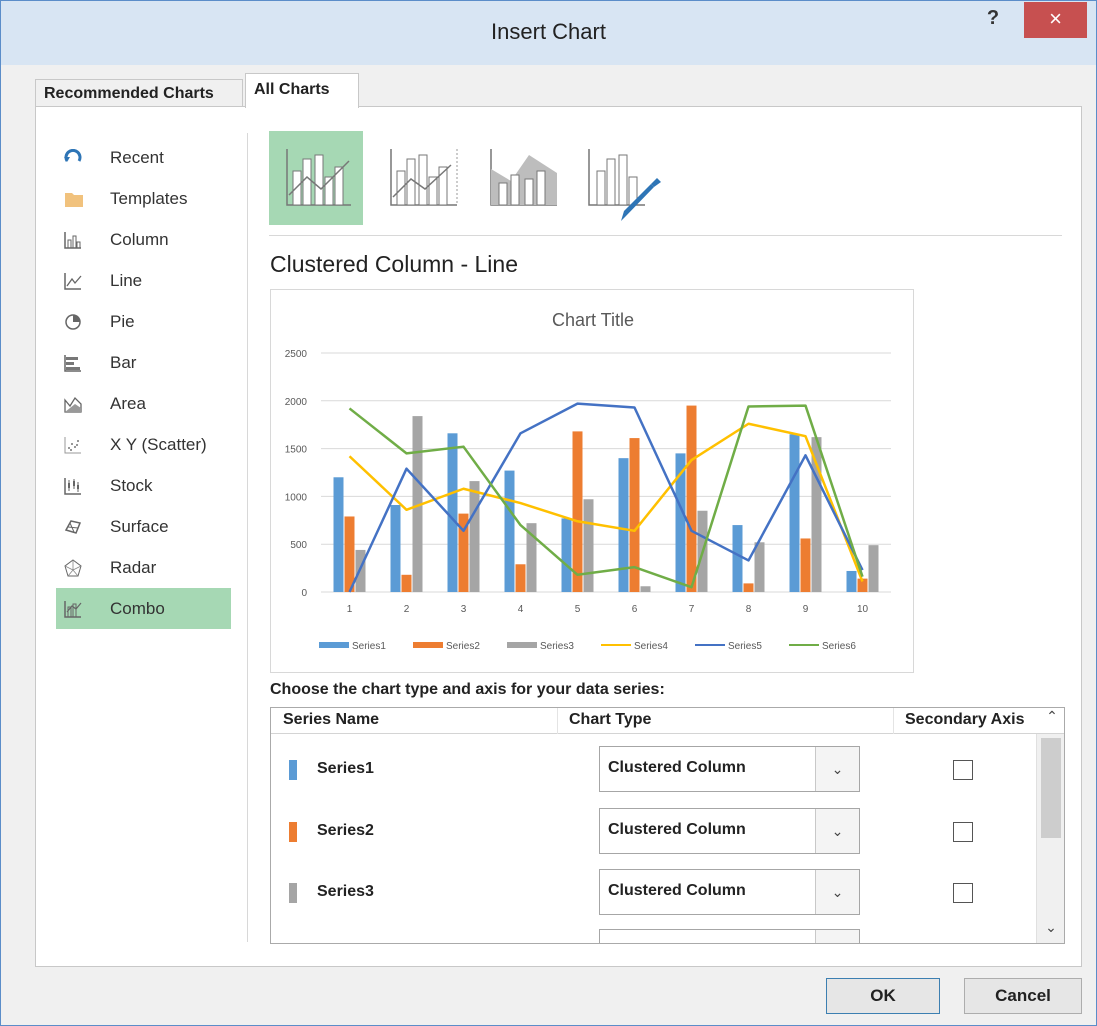 This screenshot has height=1026, width=1097. I want to click on surface-chart-icon, so click(73, 527).